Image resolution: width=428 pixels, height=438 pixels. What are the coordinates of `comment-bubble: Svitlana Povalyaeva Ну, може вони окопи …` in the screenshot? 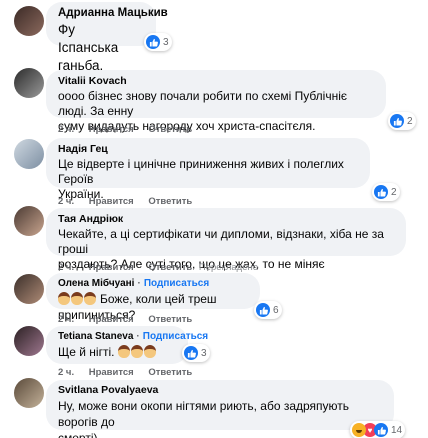 It's located at (220, 409).